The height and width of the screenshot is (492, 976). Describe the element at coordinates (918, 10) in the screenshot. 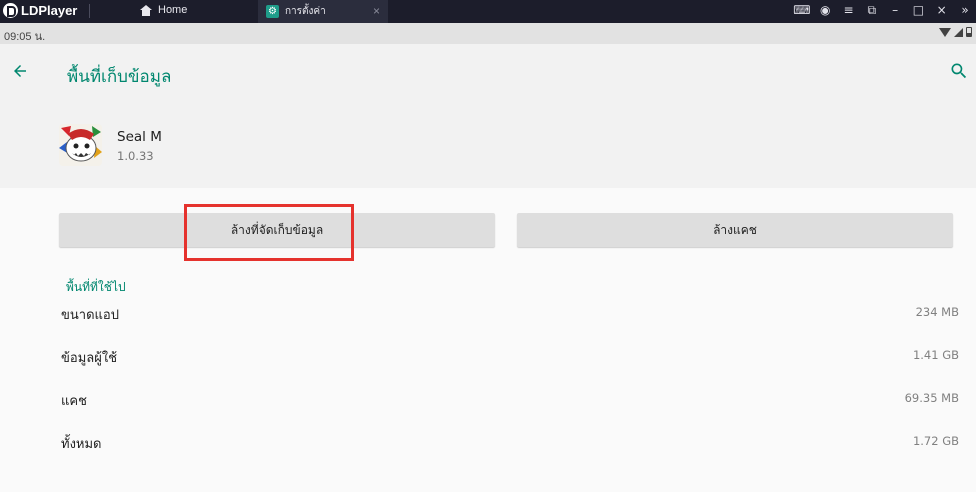

I see `maximize-icon: □` at that location.